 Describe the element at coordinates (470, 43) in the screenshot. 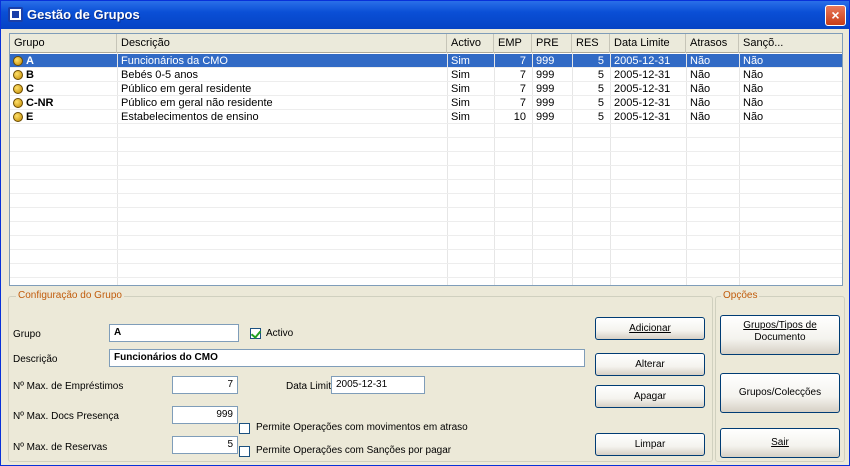

I see `col-header-activo: Activo` at that location.